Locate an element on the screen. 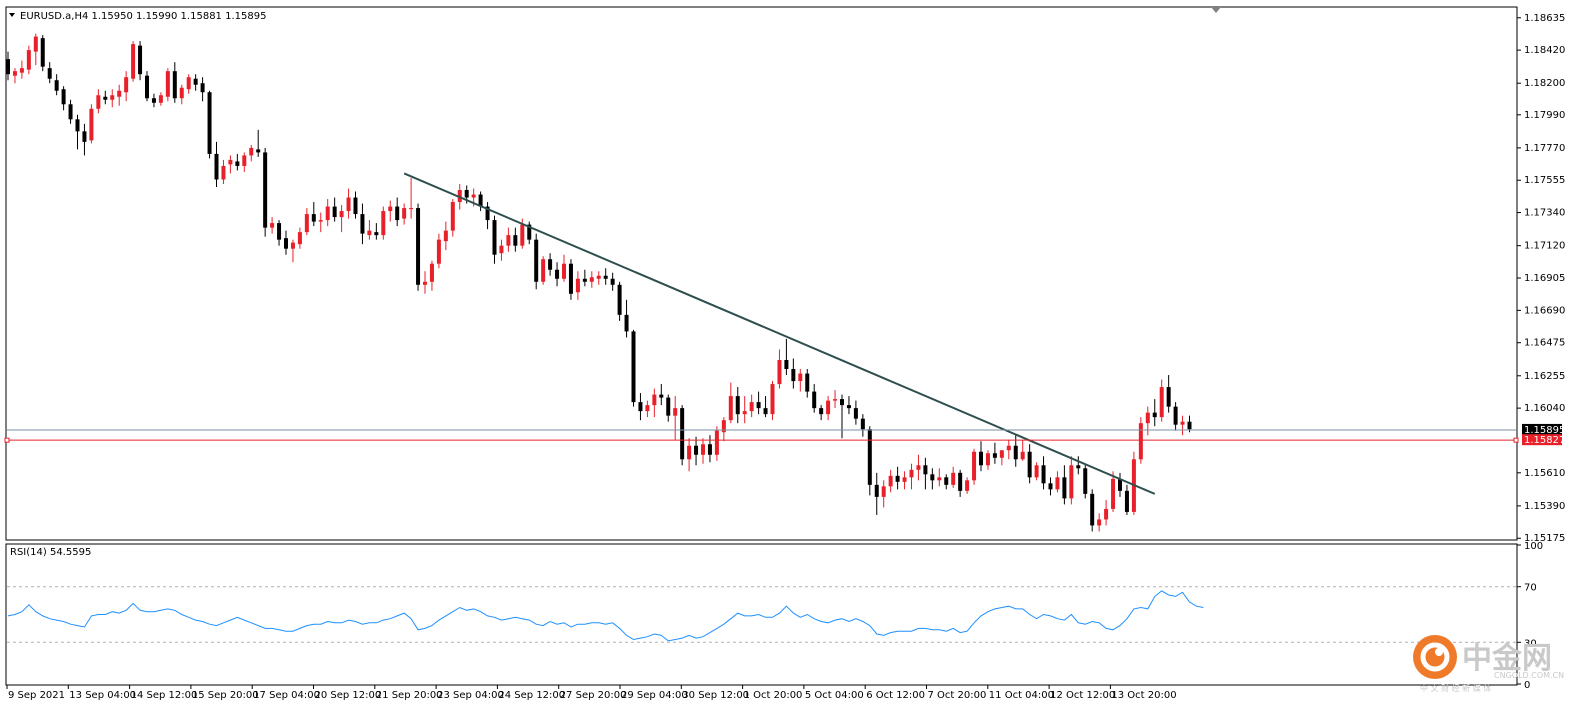 Image resolution: width=1586 pixels, height=713 pixels. rsi-tick-label: 70 is located at coordinates (1530, 588).